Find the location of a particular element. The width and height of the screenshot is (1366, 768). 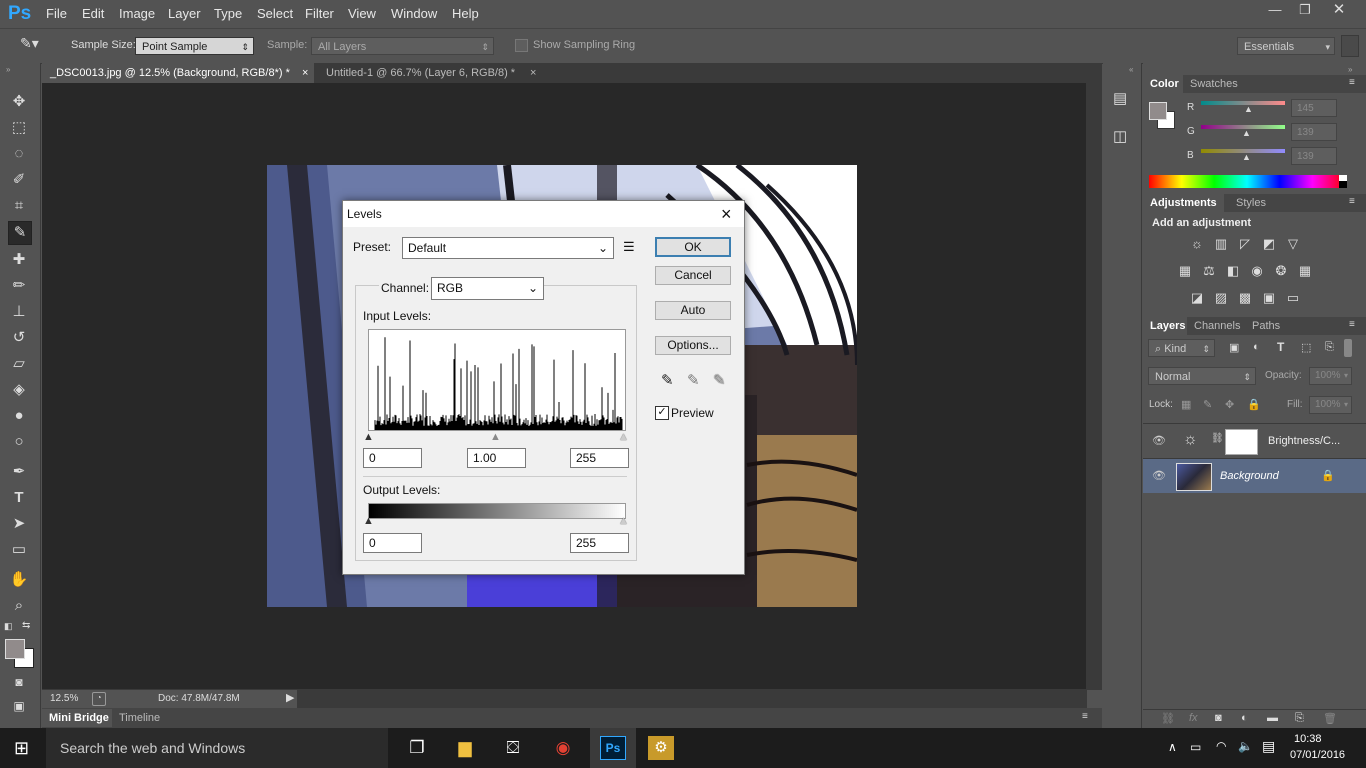

lock-all-icon: 🔒 is located at coordinates (1254, 404).